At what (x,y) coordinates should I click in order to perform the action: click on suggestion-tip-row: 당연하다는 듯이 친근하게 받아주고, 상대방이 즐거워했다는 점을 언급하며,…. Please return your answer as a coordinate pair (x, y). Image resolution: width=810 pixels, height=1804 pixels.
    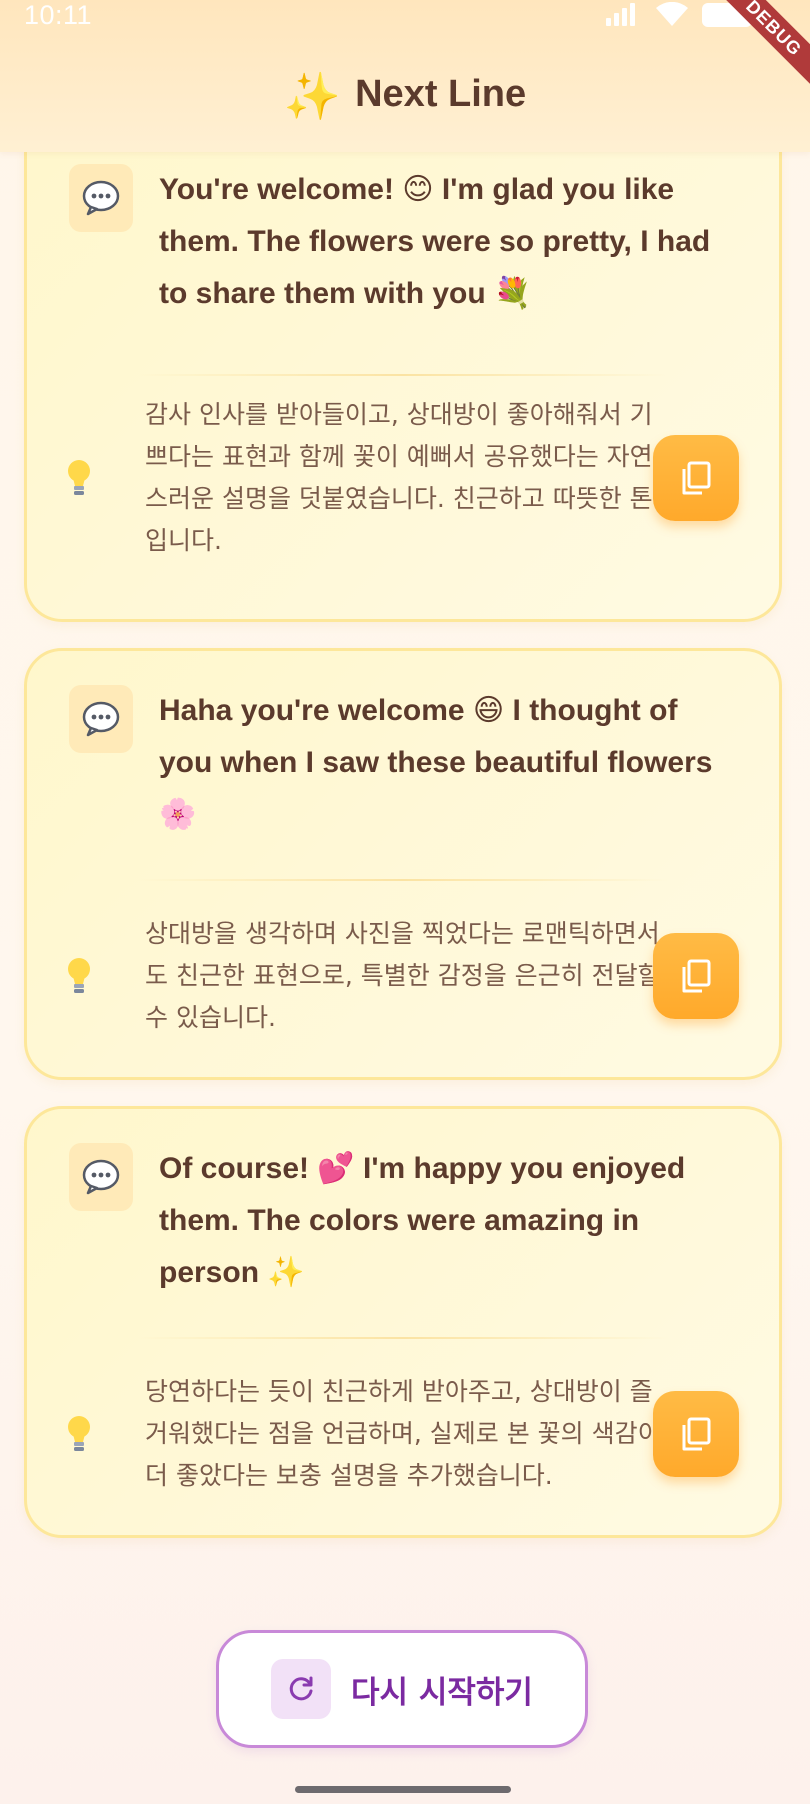
    Looking at the image, I should click on (402, 1434).